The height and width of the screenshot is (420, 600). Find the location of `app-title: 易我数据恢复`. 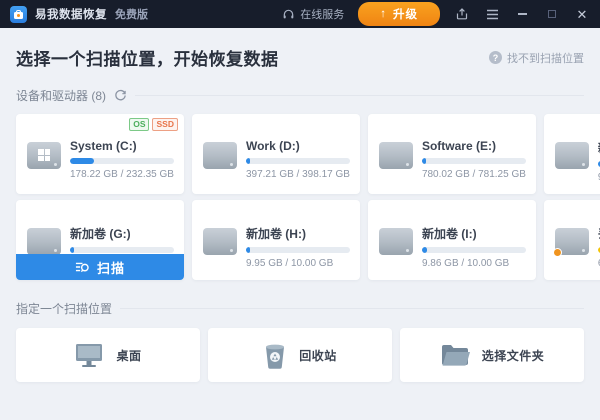

app-title: 易我数据恢复 is located at coordinates (71, 15).